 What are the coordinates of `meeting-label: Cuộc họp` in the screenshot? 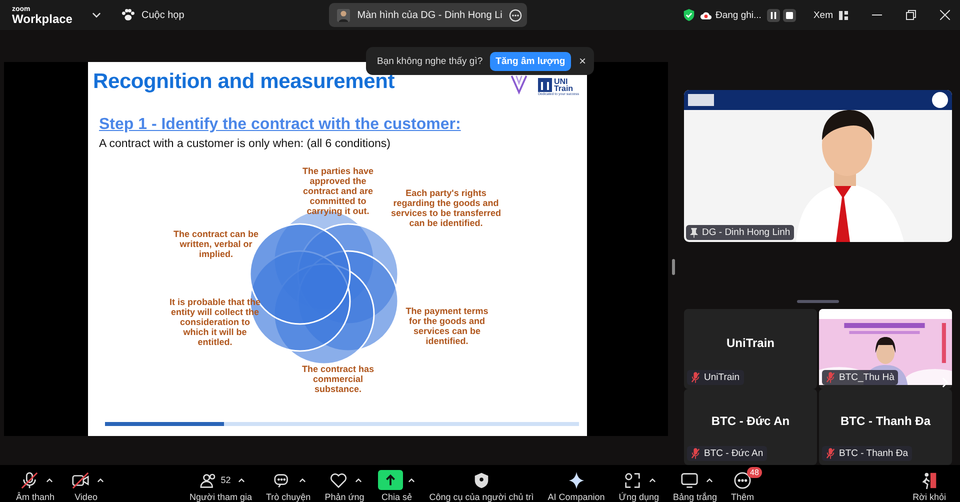 It's located at (162, 15).